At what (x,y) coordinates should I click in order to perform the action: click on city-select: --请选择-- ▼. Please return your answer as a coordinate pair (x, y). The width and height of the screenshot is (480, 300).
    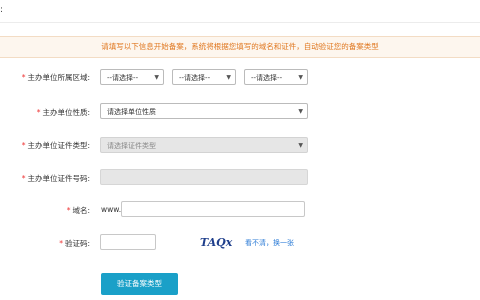
    Looking at the image, I should click on (204, 77).